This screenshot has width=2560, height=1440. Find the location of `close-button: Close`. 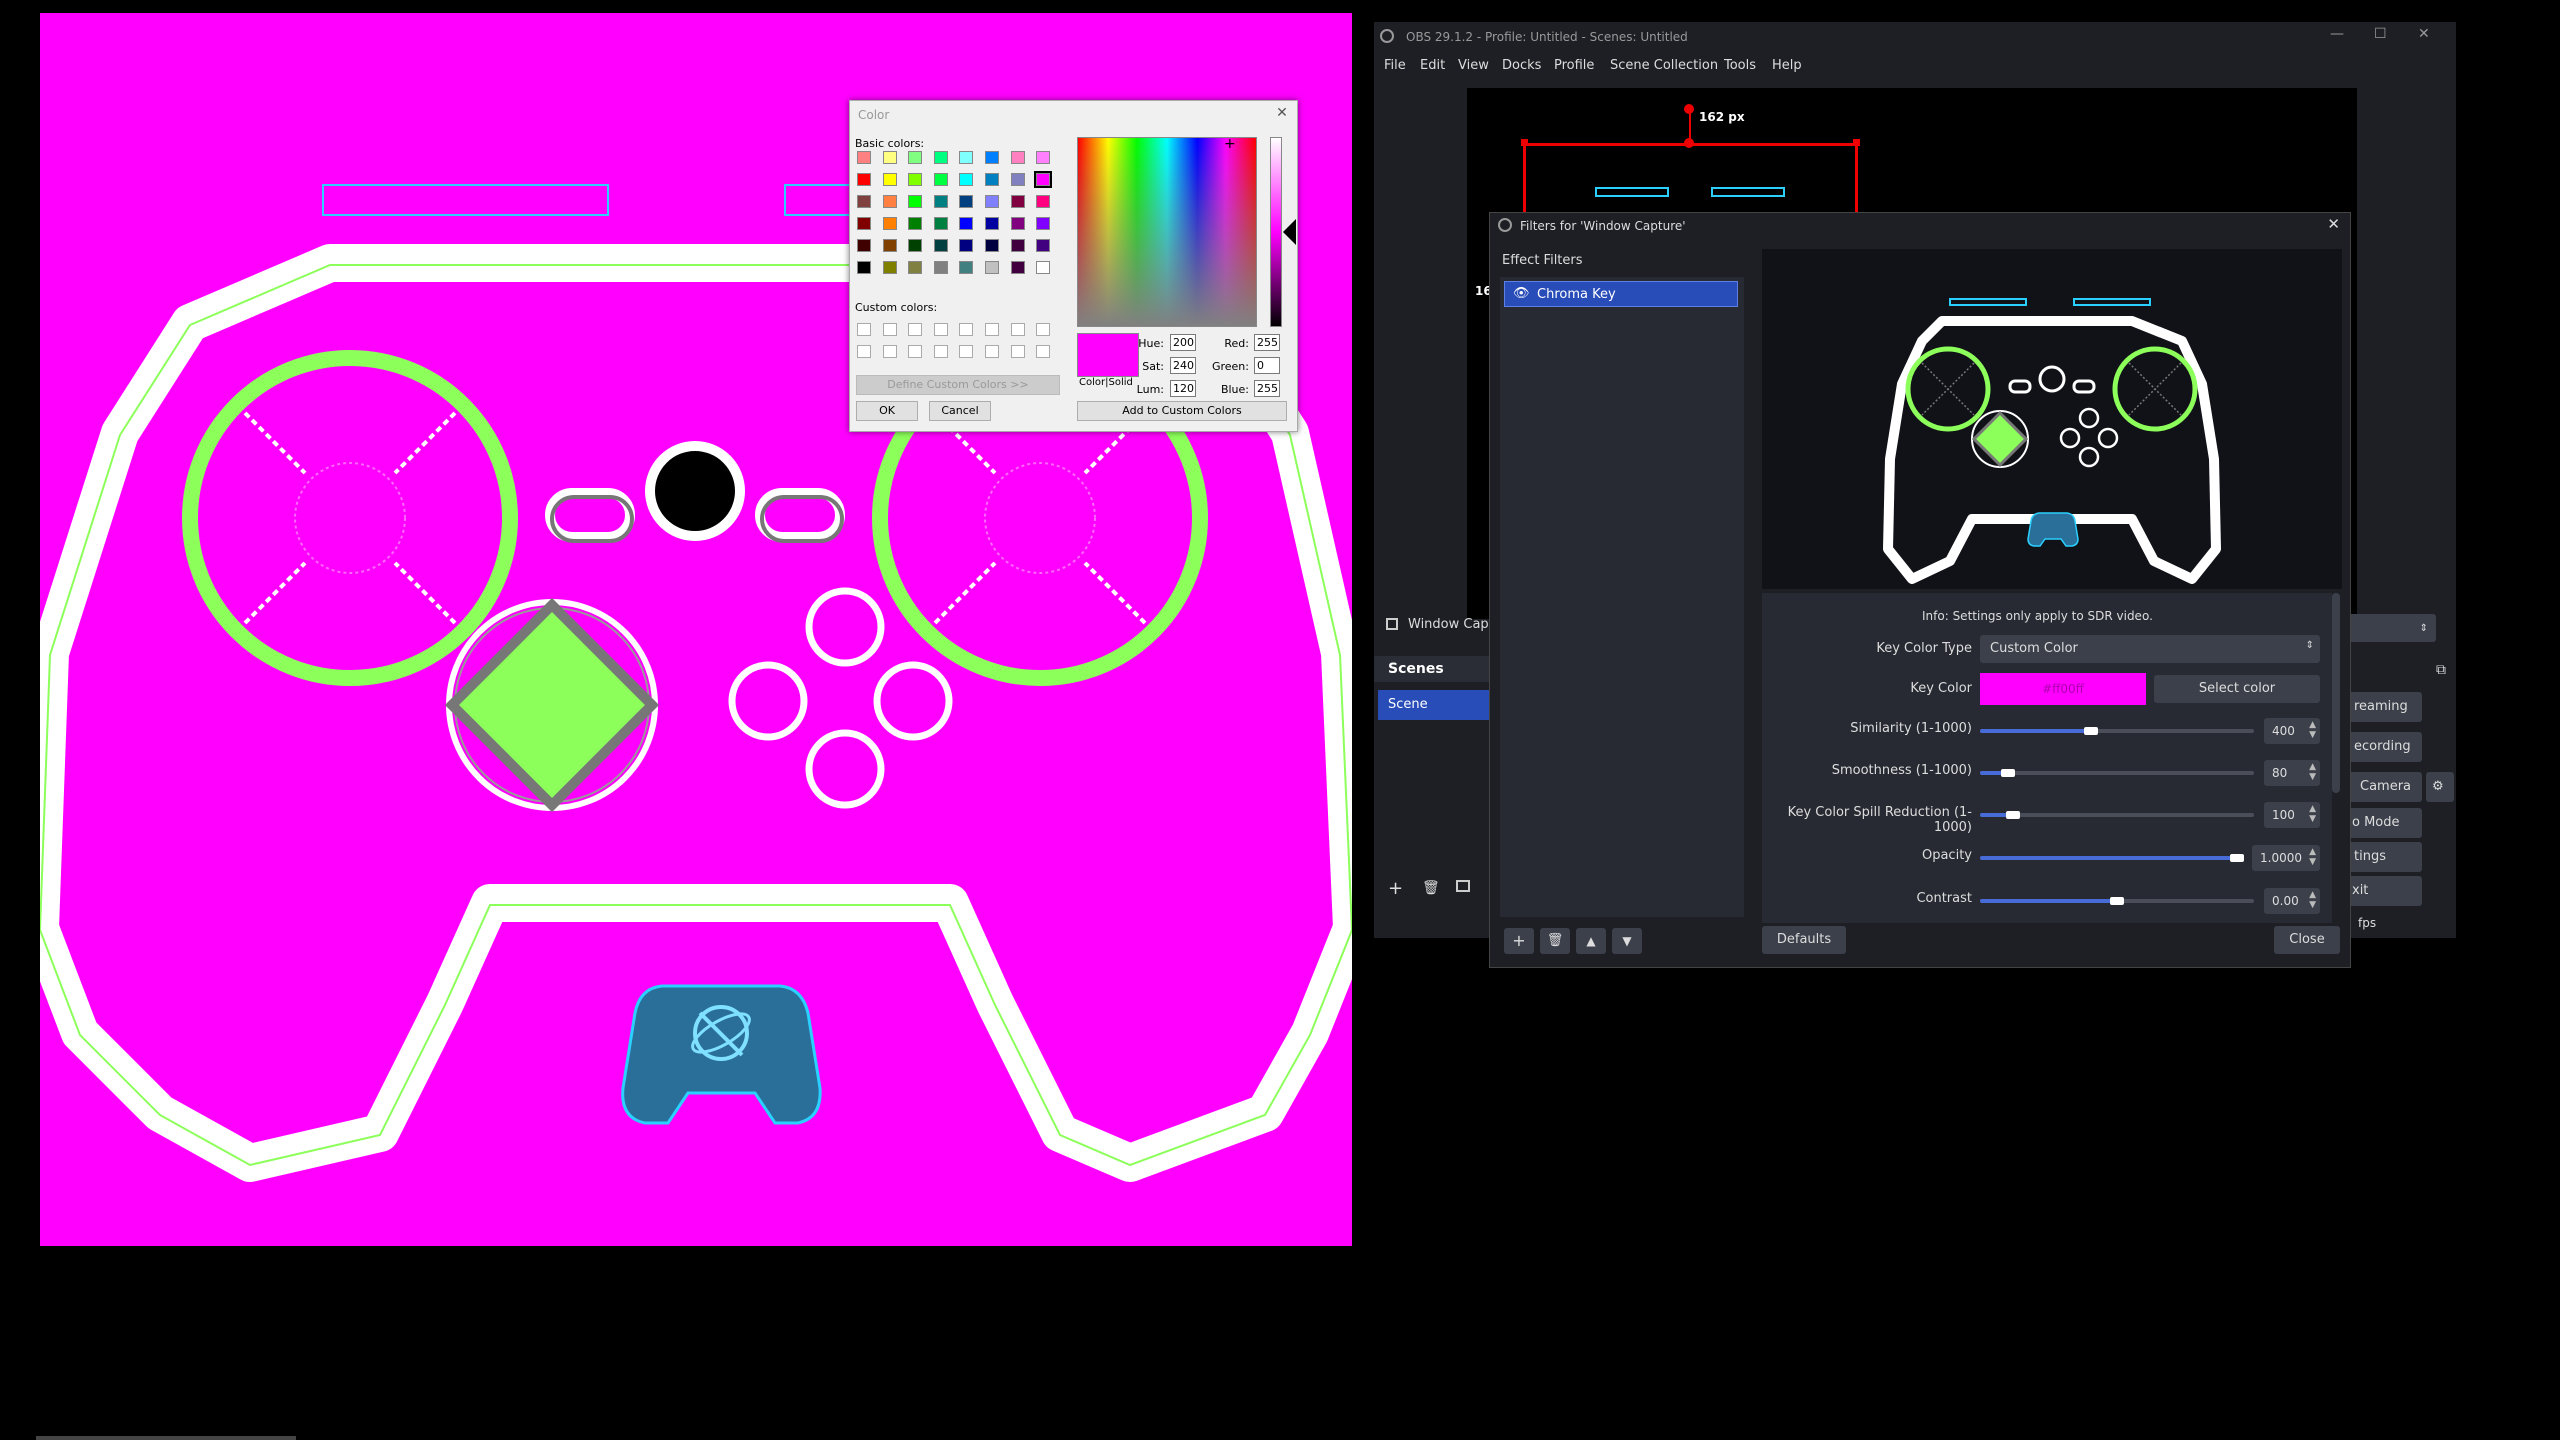

close-button: Close is located at coordinates (2307, 940).